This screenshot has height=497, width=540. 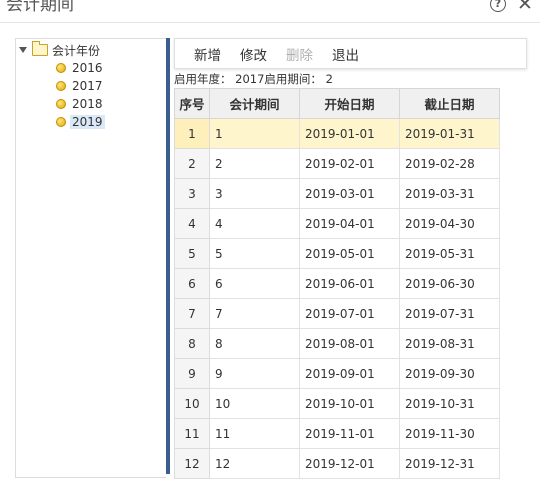 I want to click on table-row: 3 3 2019-03-01 2019-03-31, so click(x=337, y=193).